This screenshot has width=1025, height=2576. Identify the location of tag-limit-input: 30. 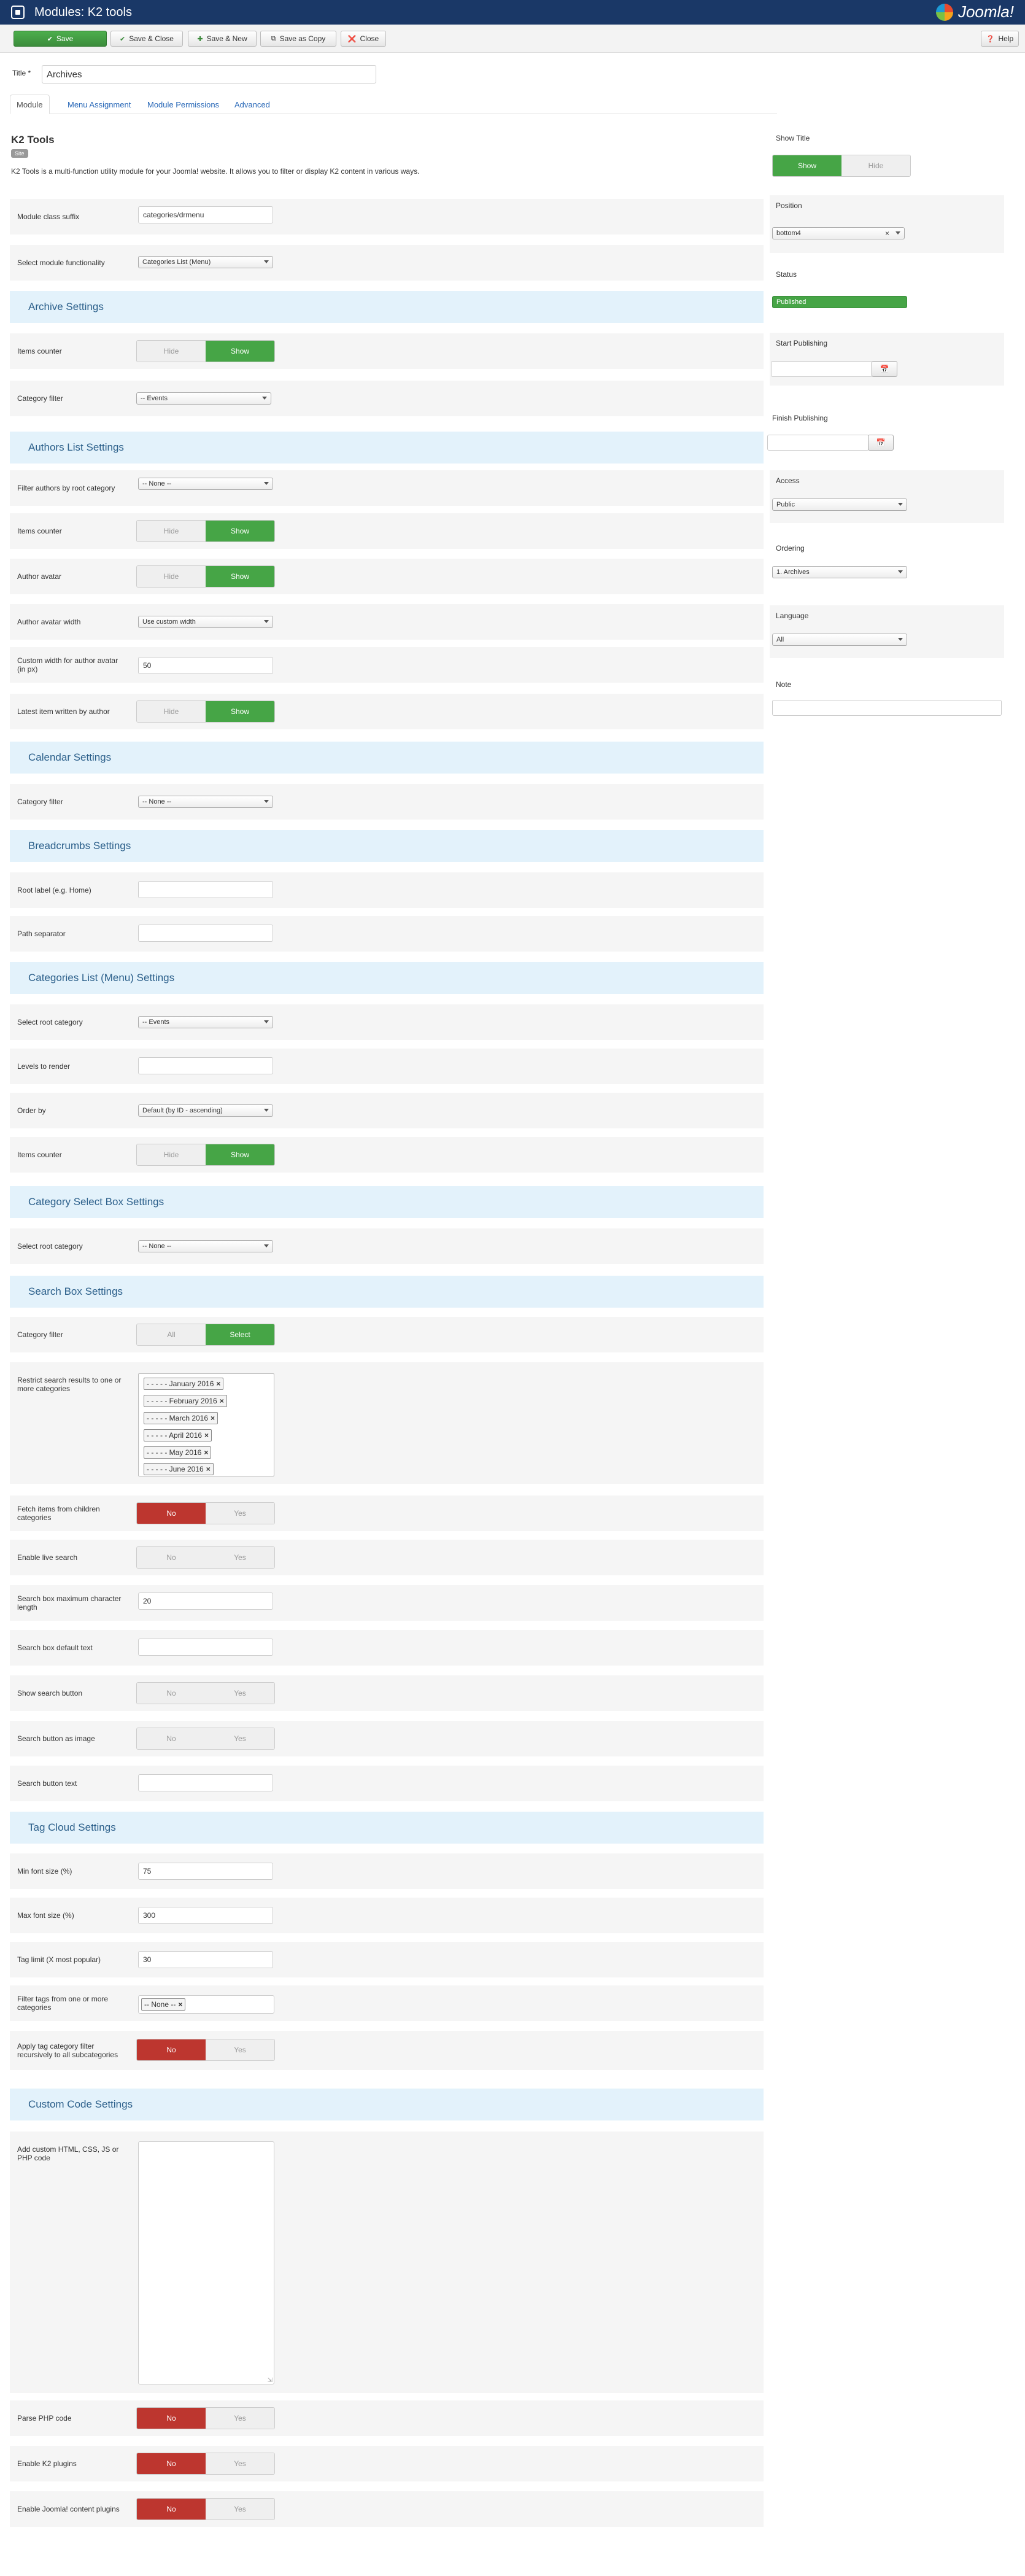
(205, 1959).